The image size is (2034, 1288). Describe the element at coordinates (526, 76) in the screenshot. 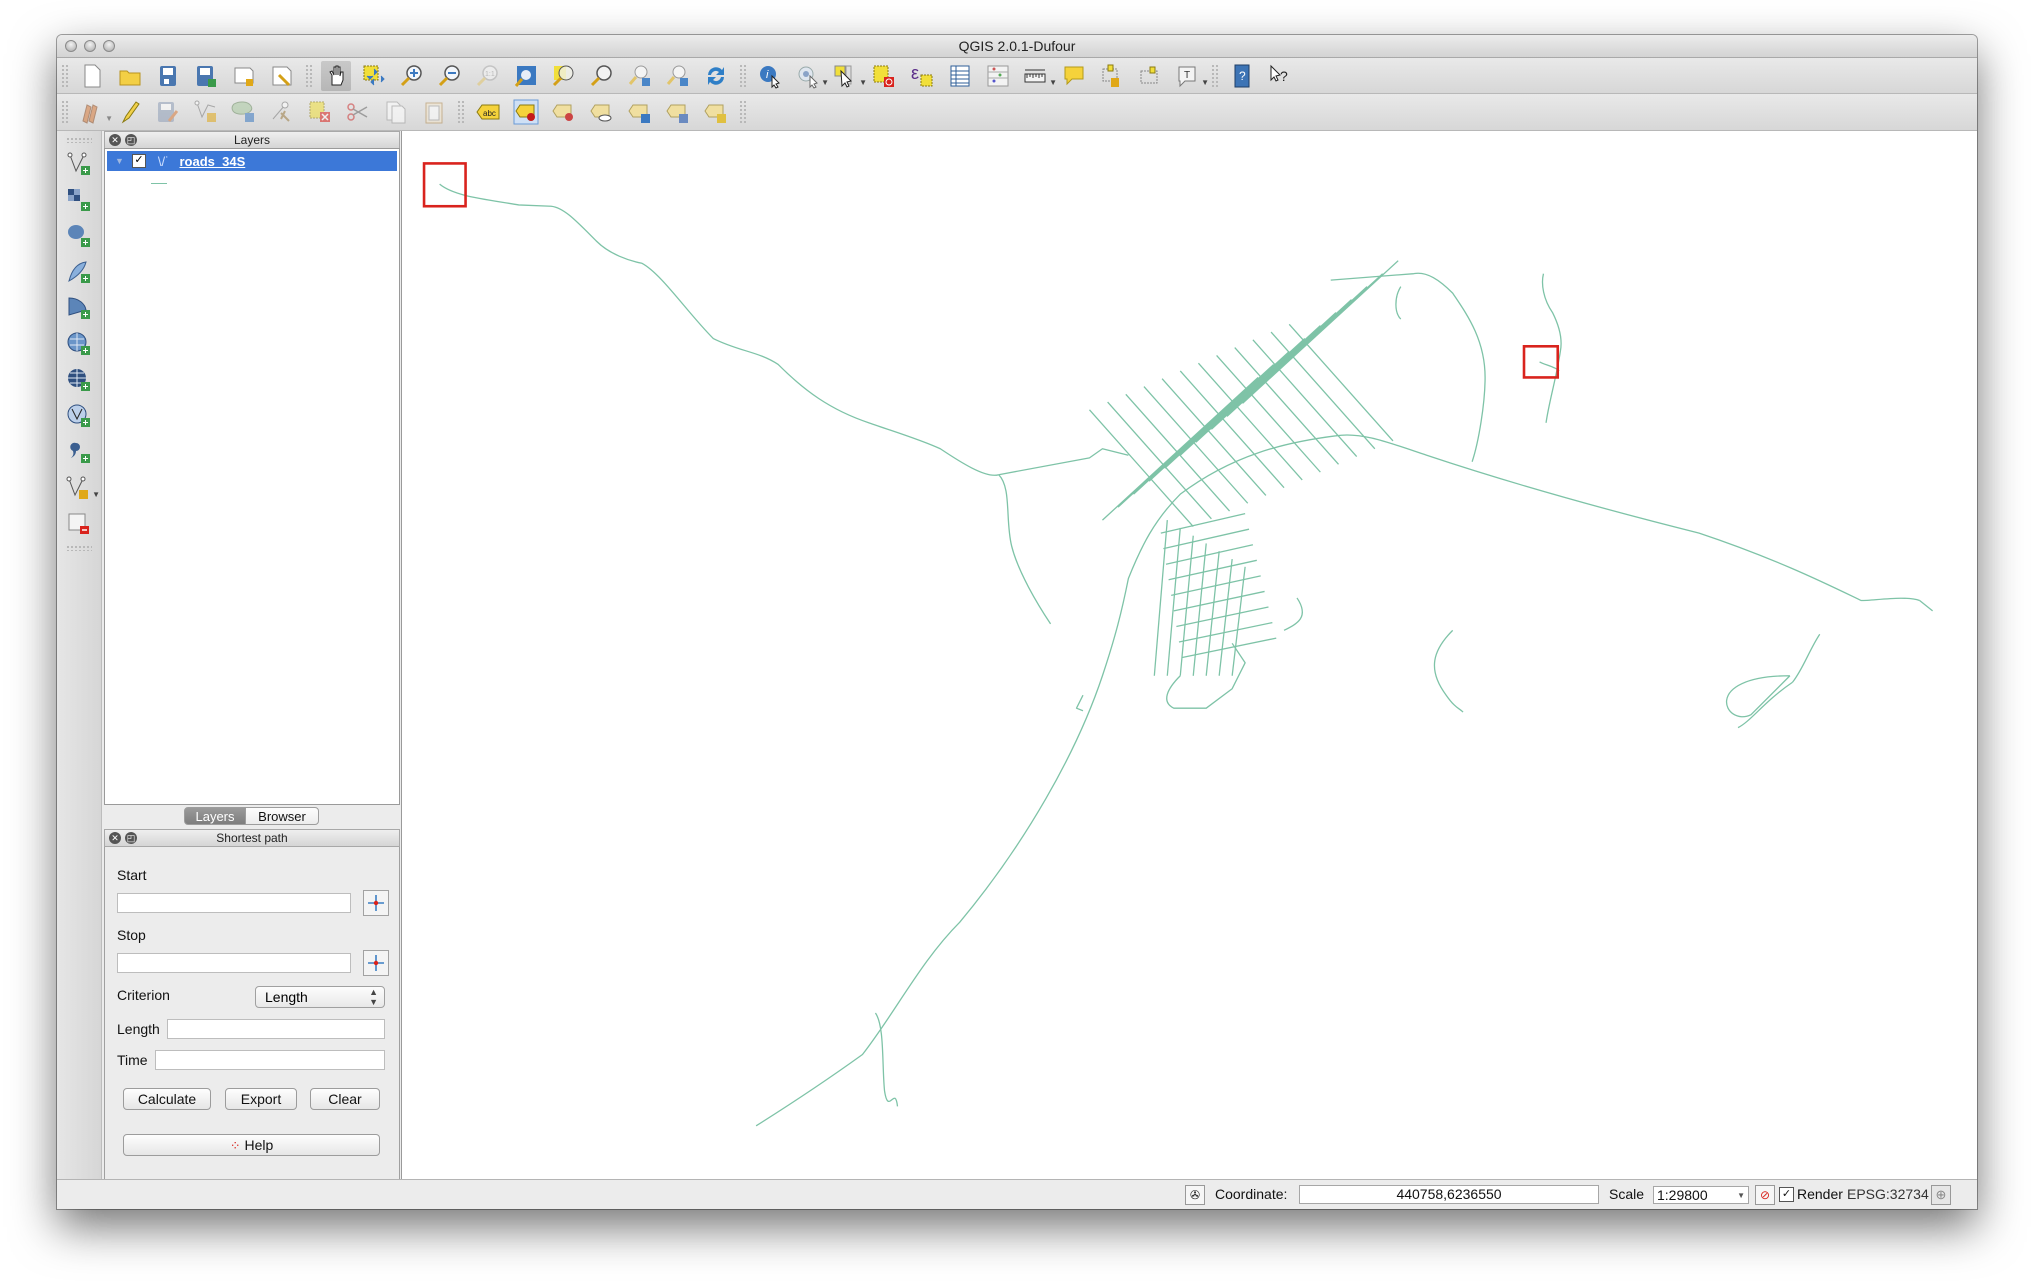

I see `zoom-full-button` at that location.